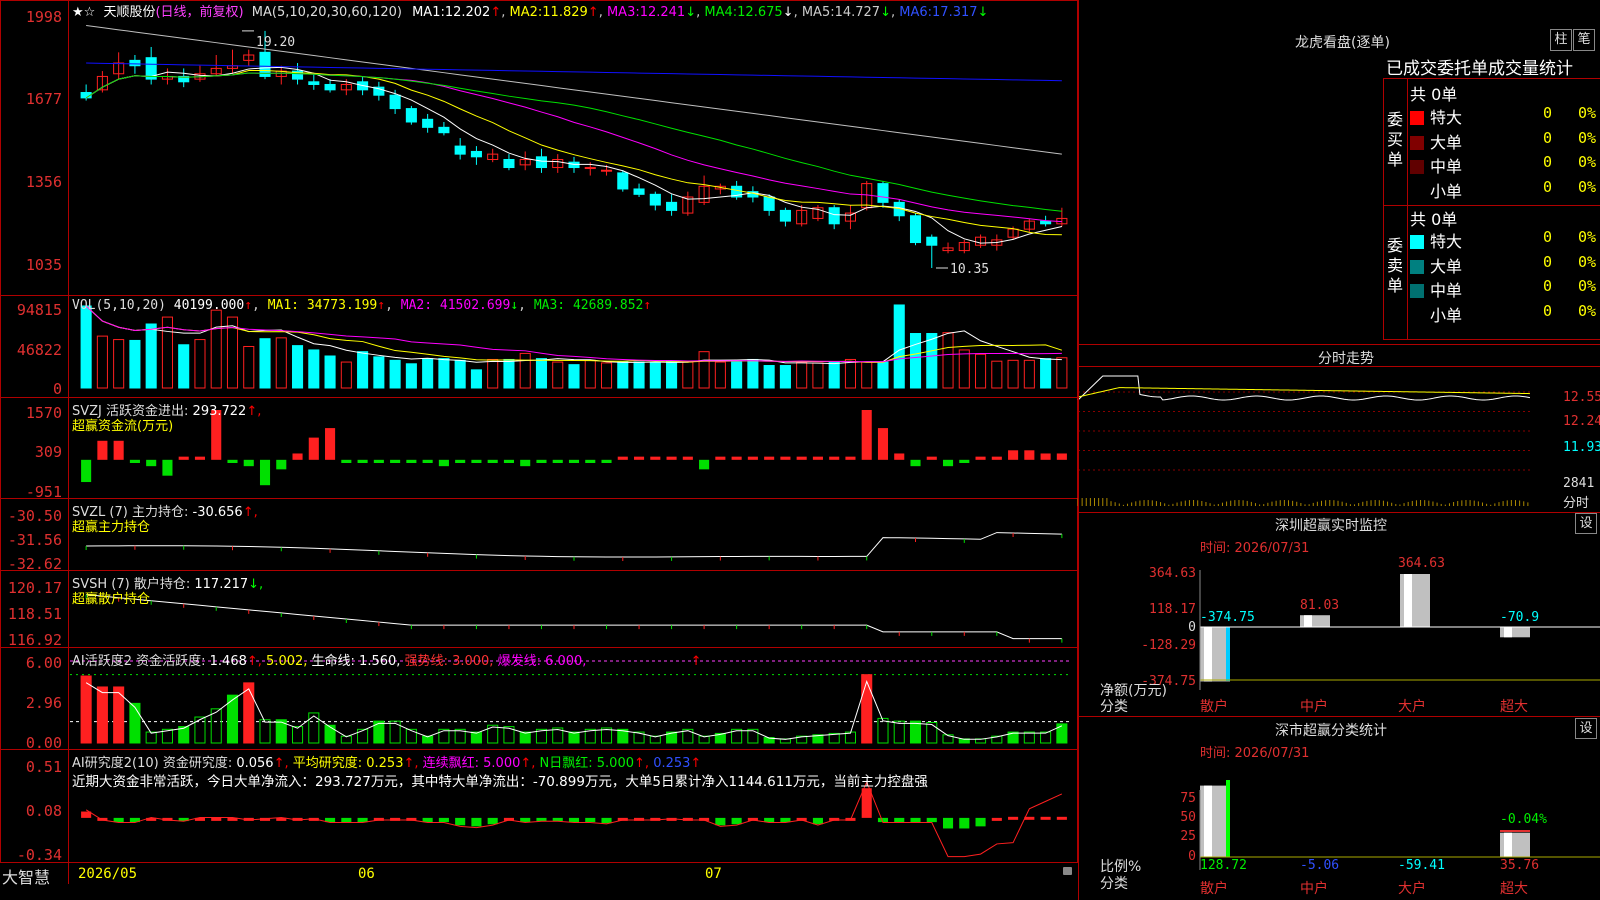 The width and height of the screenshot is (1600, 900). Describe the element at coordinates (955, 12) in the screenshot. I see `ma6-value: 17.317` at that location.